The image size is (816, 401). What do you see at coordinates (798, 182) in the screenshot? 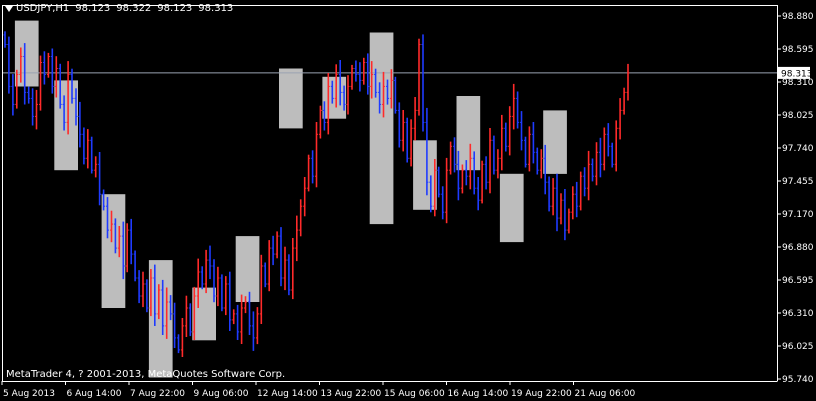
I see `y-tick-label: 97.455` at bounding box center [798, 182].